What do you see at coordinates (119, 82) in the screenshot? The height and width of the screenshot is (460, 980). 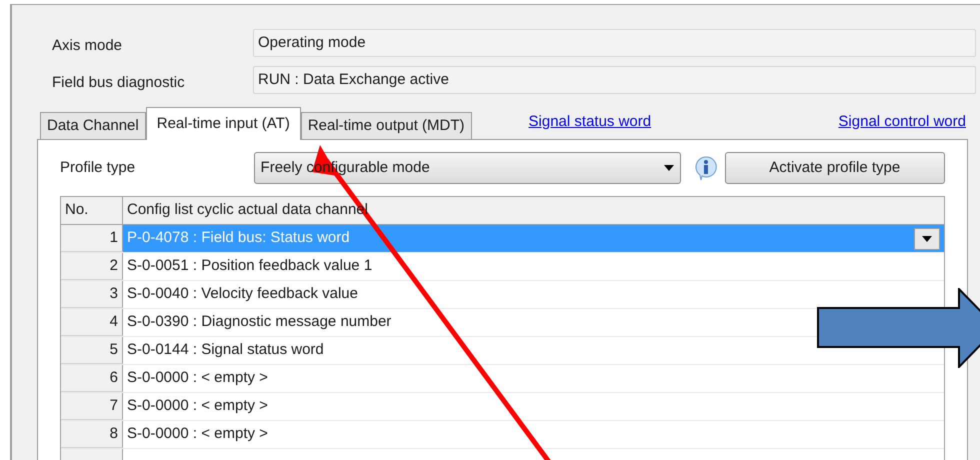 I see `field-label: Field bus diagnostic` at bounding box center [119, 82].